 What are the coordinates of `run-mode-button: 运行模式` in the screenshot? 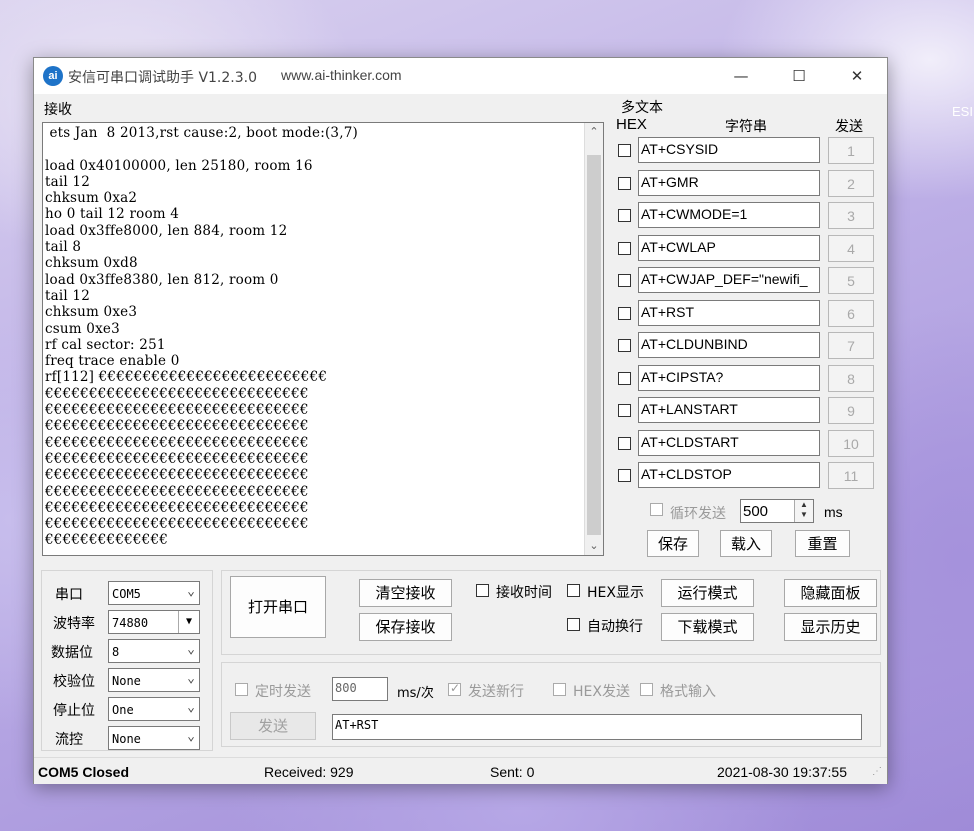 It's located at (707, 593).